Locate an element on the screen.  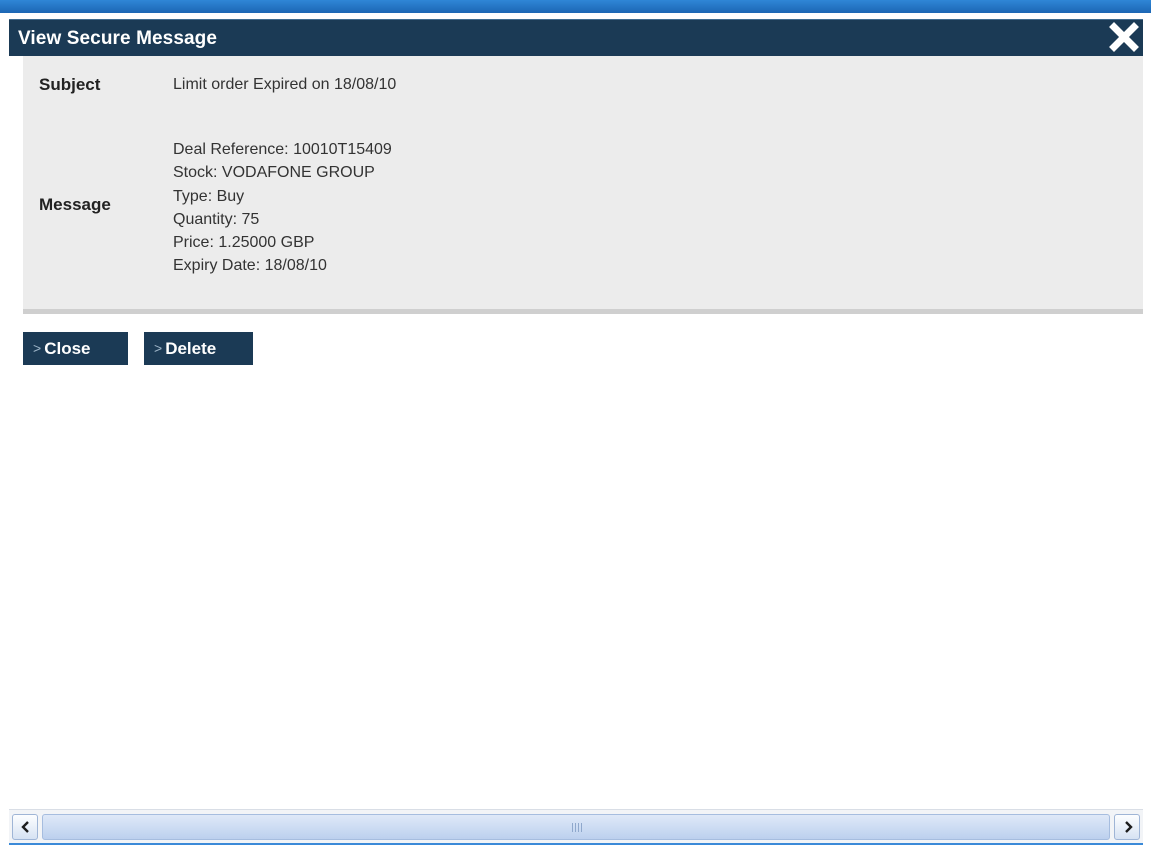
message-line-expiry-date: Expiry Date: 18/08/10 is located at coordinates (250, 266).